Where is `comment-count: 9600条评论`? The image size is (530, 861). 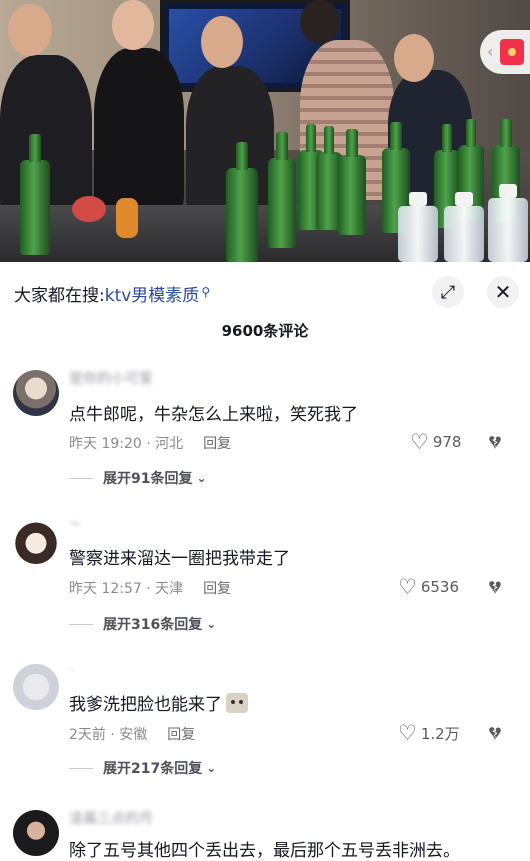 comment-count: 9600条评论 is located at coordinates (265, 331).